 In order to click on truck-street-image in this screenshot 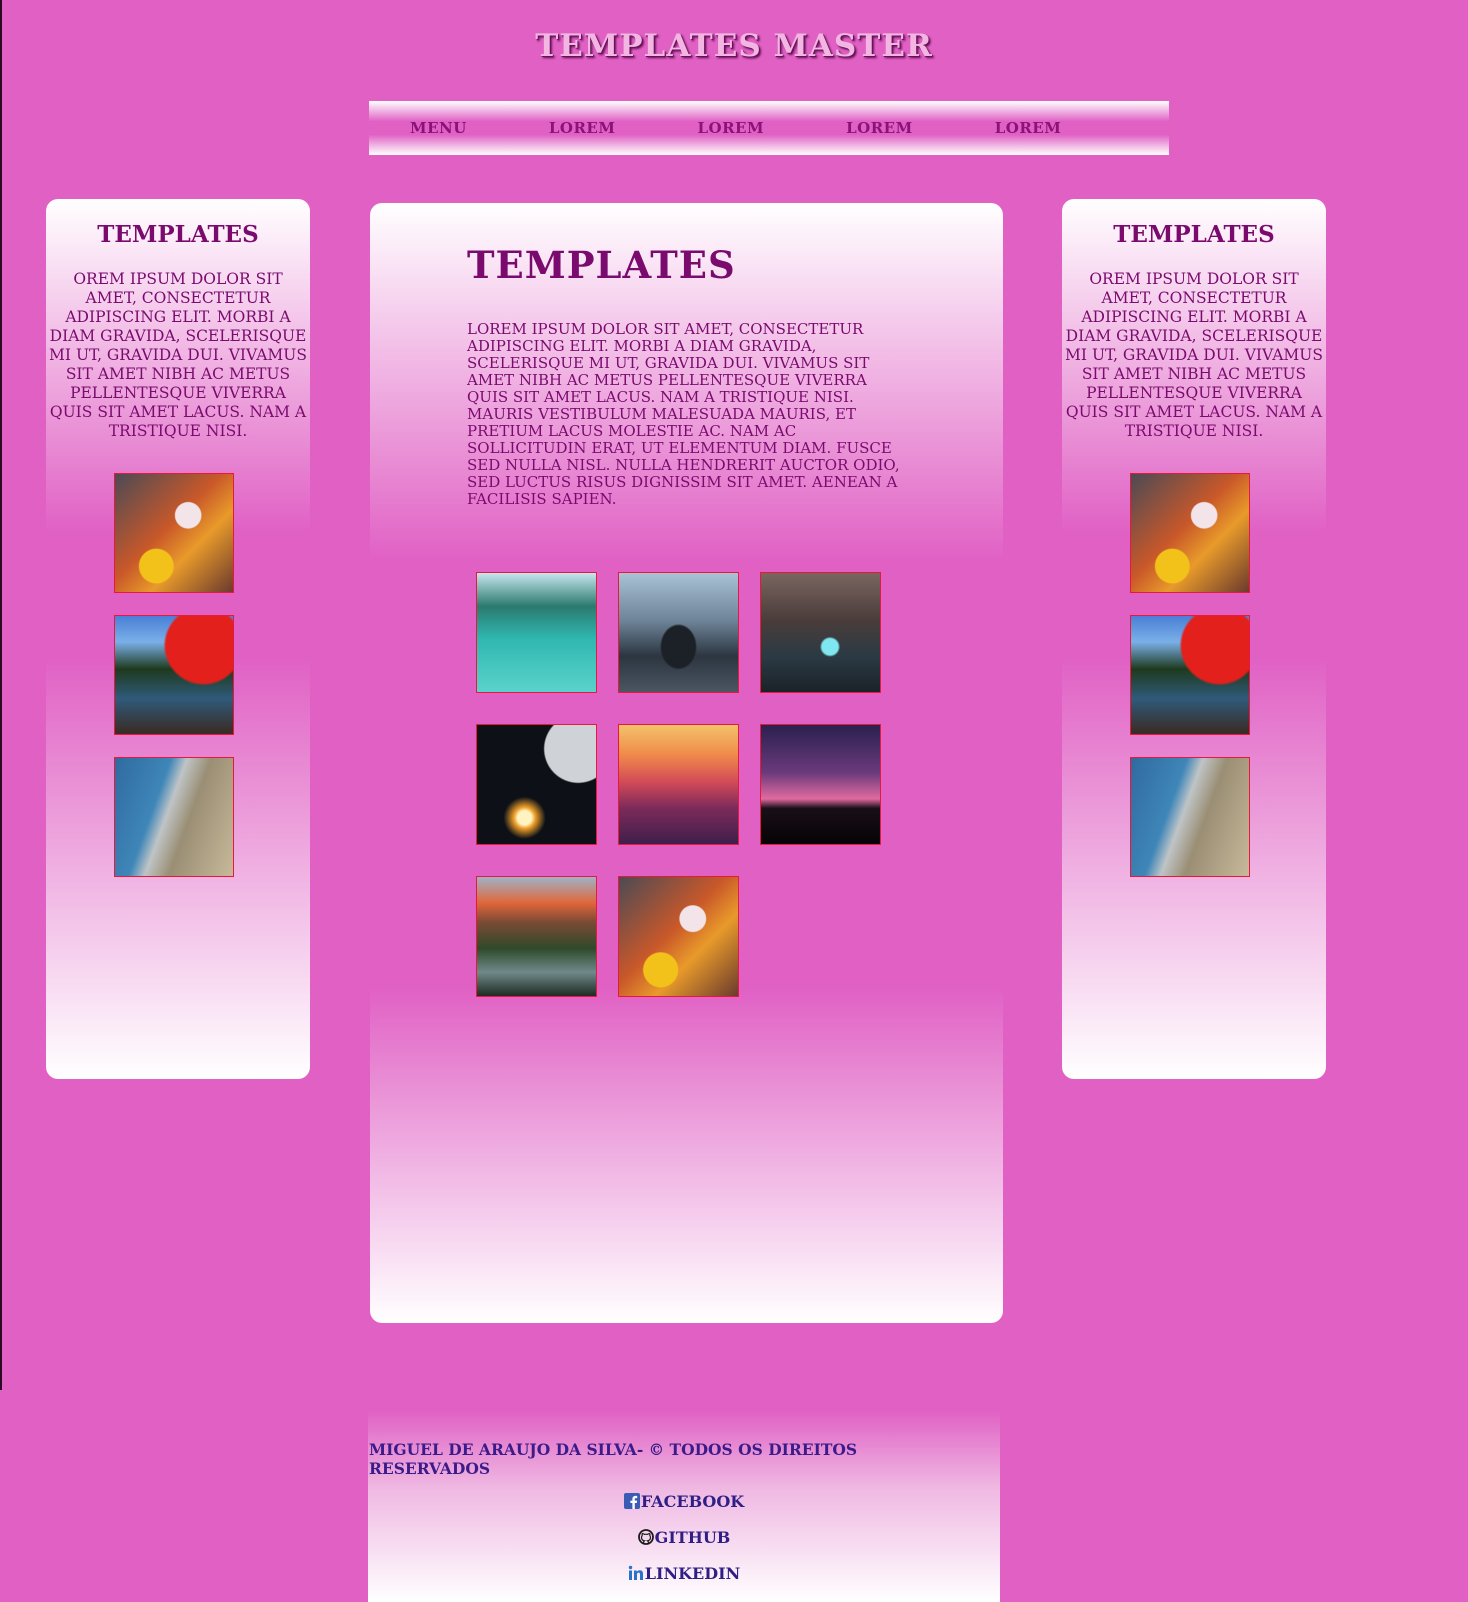, I will do `click(678, 632)`.